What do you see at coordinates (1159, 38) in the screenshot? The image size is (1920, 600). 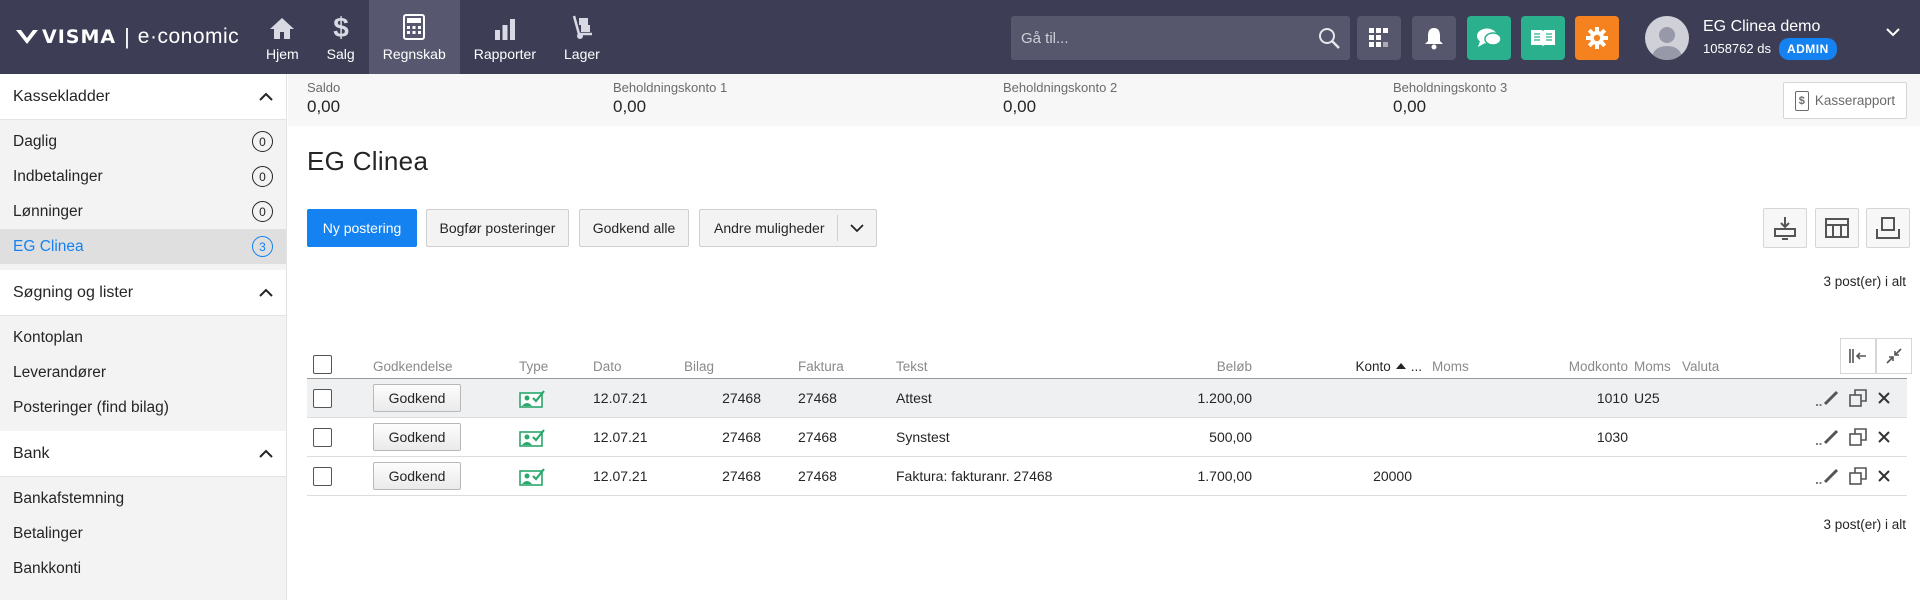 I see `search-input` at bounding box center [1159, 38].